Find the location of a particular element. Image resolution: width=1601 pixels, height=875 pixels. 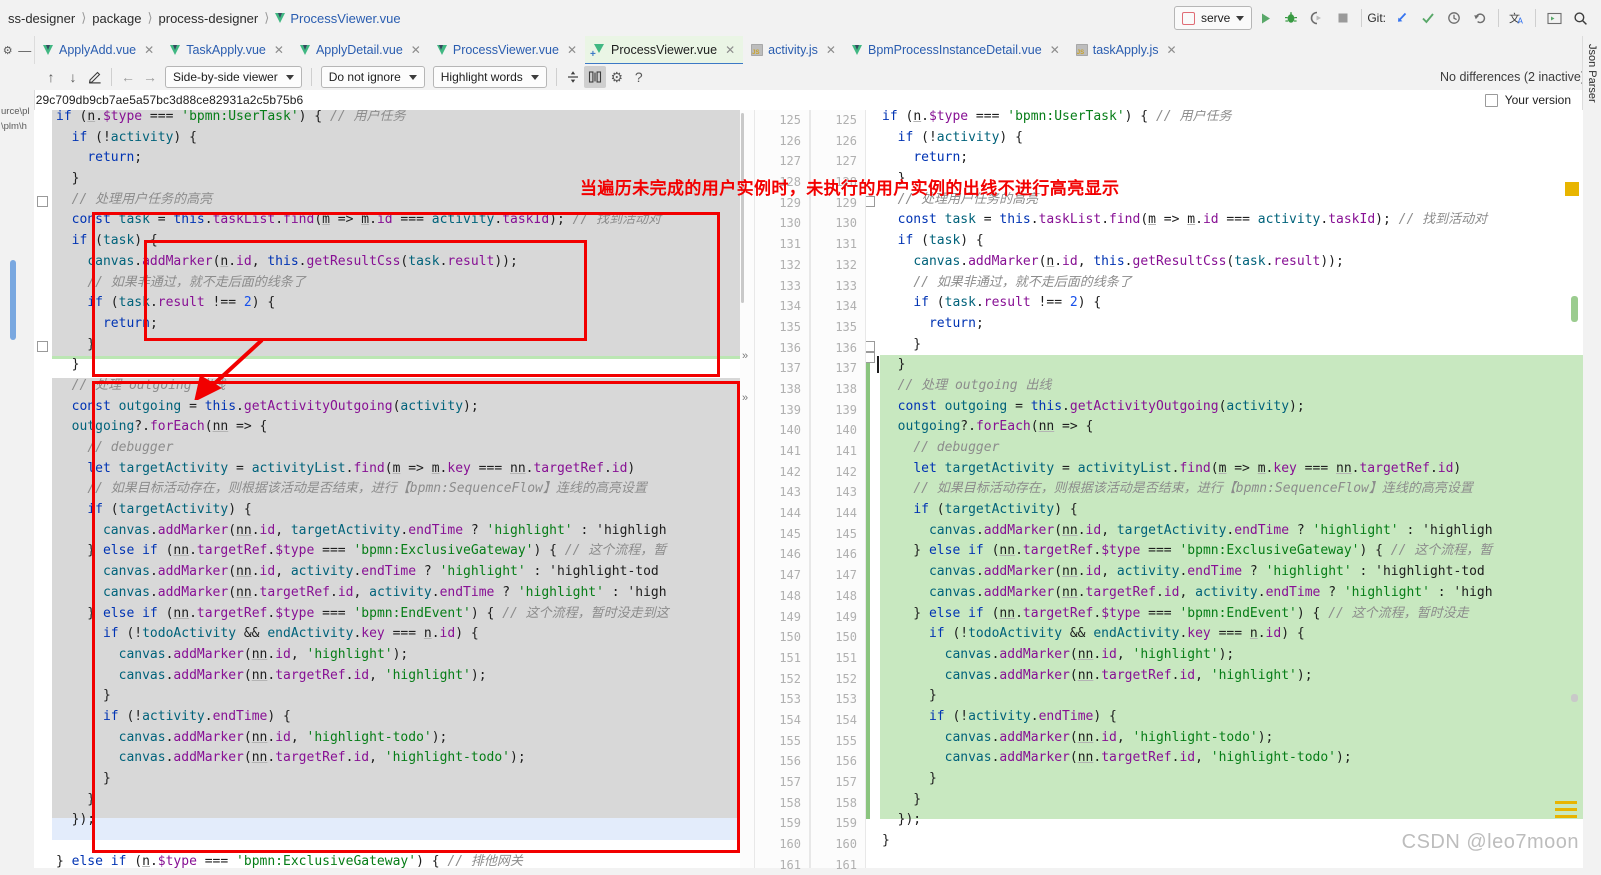

git-update-button is located at coordinates (1402, 18).